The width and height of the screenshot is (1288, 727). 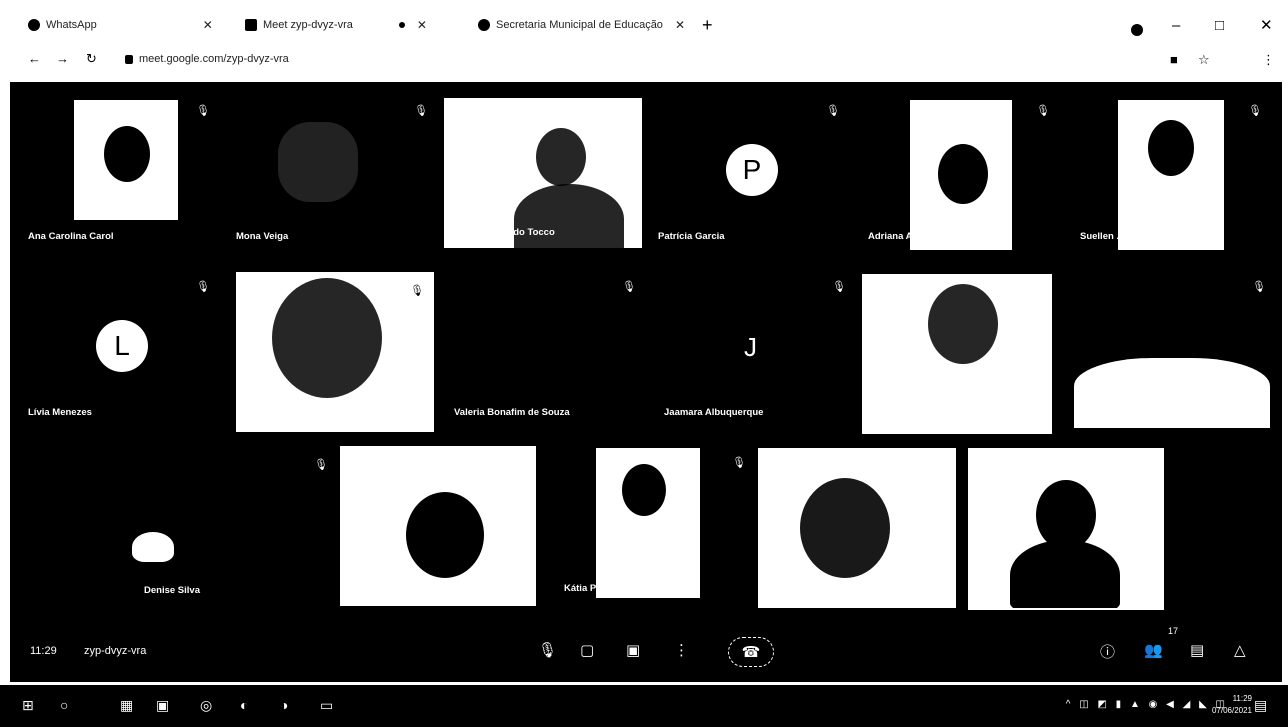 What do you see at coordinates (1242, 698) in the screenshot?
I see `clock-time: 11:29` at bounding box center [1242, 698].